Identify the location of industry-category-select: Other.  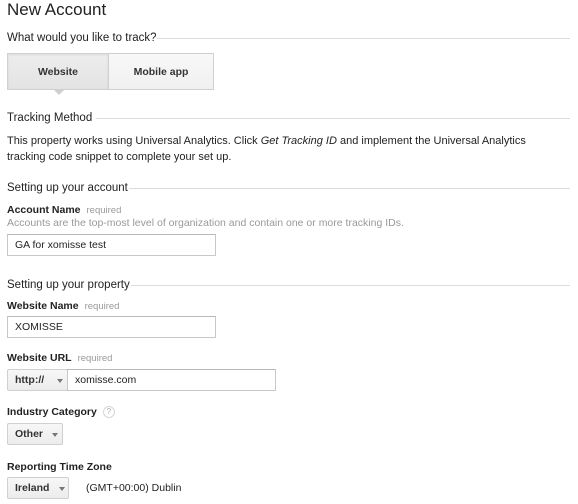
(35, 434).